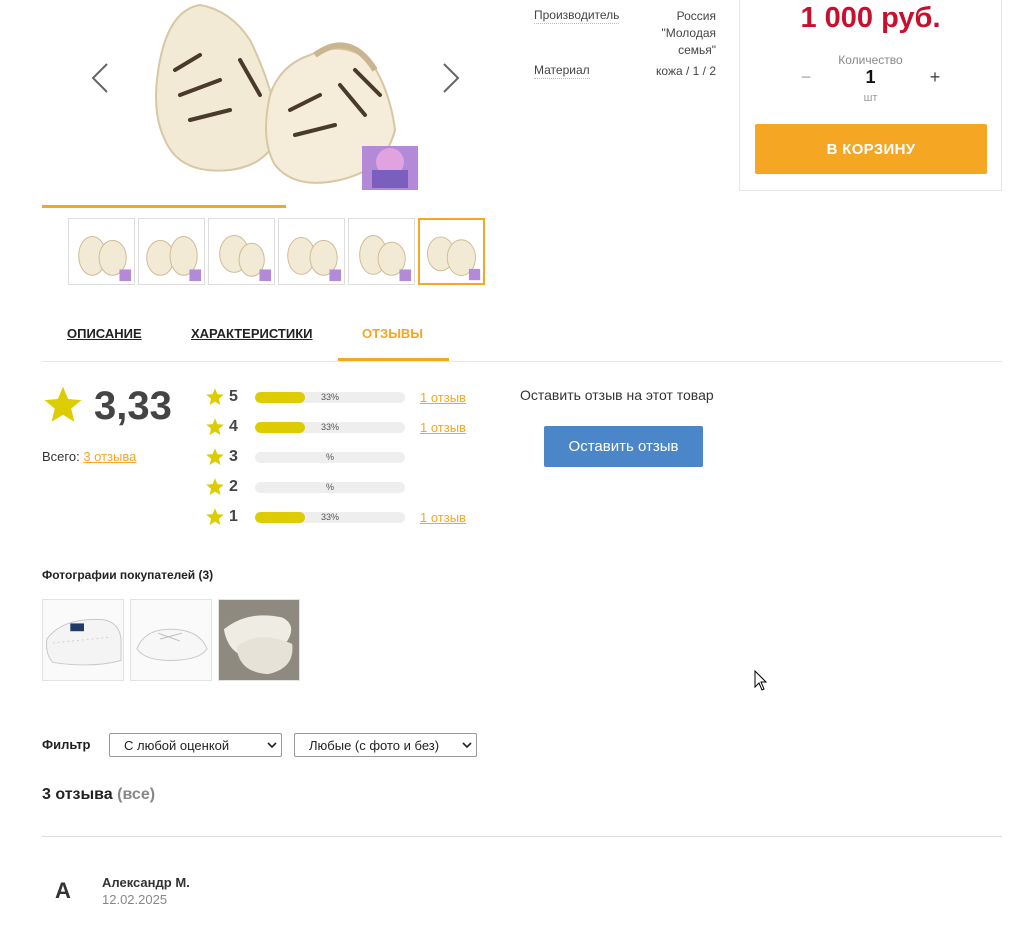 The width and height of the screenshot is (1011, 925). Describe the element at coordinates (146, 882) in the screenshot. I see `review-author: Александр М.` at that location.